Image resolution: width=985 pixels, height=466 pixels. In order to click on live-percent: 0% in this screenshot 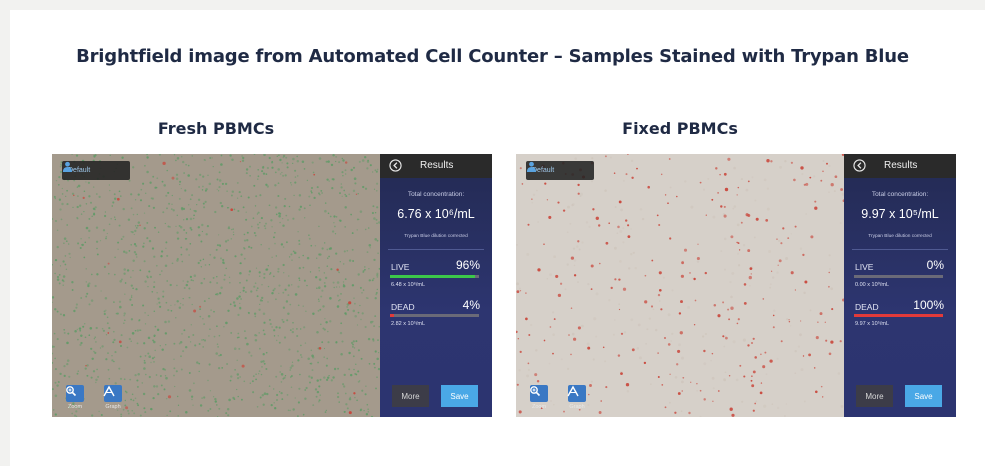, I will do `click(935, 265)`.